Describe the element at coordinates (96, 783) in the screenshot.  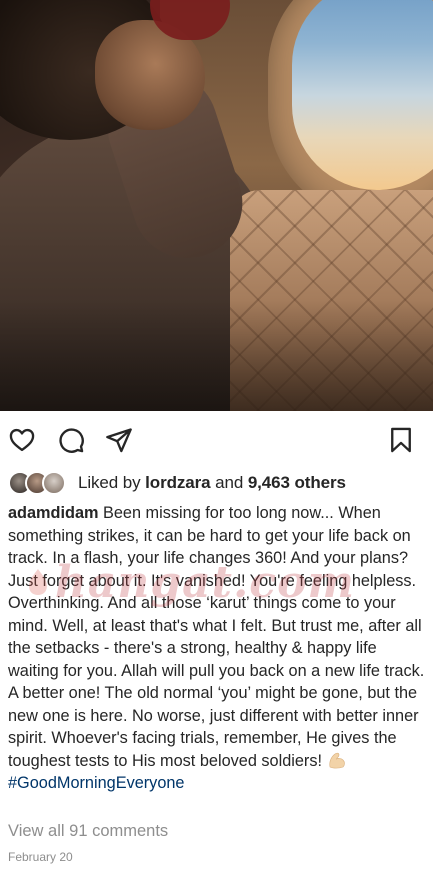
I see `hashtag-link: #GoodMorningEveryone` at that location.